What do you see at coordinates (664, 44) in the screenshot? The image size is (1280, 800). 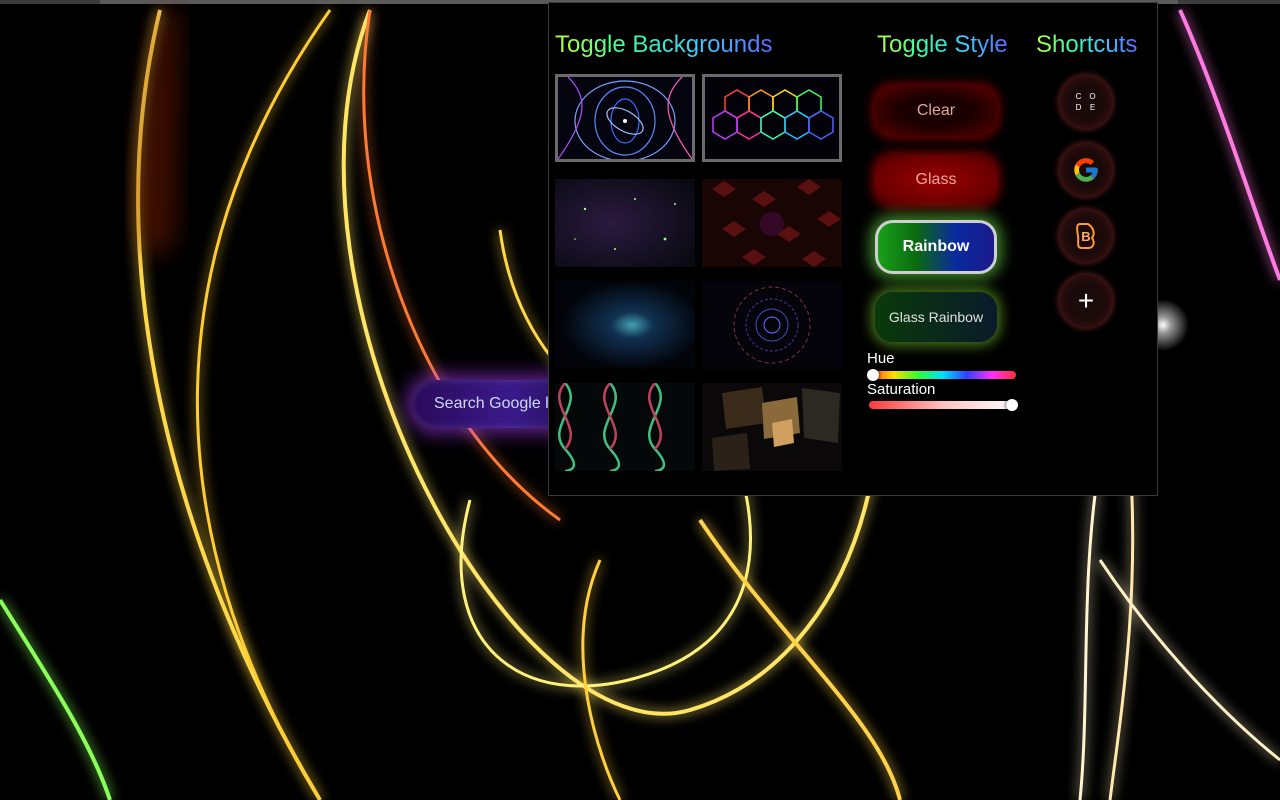 I see `toggle-backgrounds-title: Toggle Backgrounds` at bounding box center [664, 44].